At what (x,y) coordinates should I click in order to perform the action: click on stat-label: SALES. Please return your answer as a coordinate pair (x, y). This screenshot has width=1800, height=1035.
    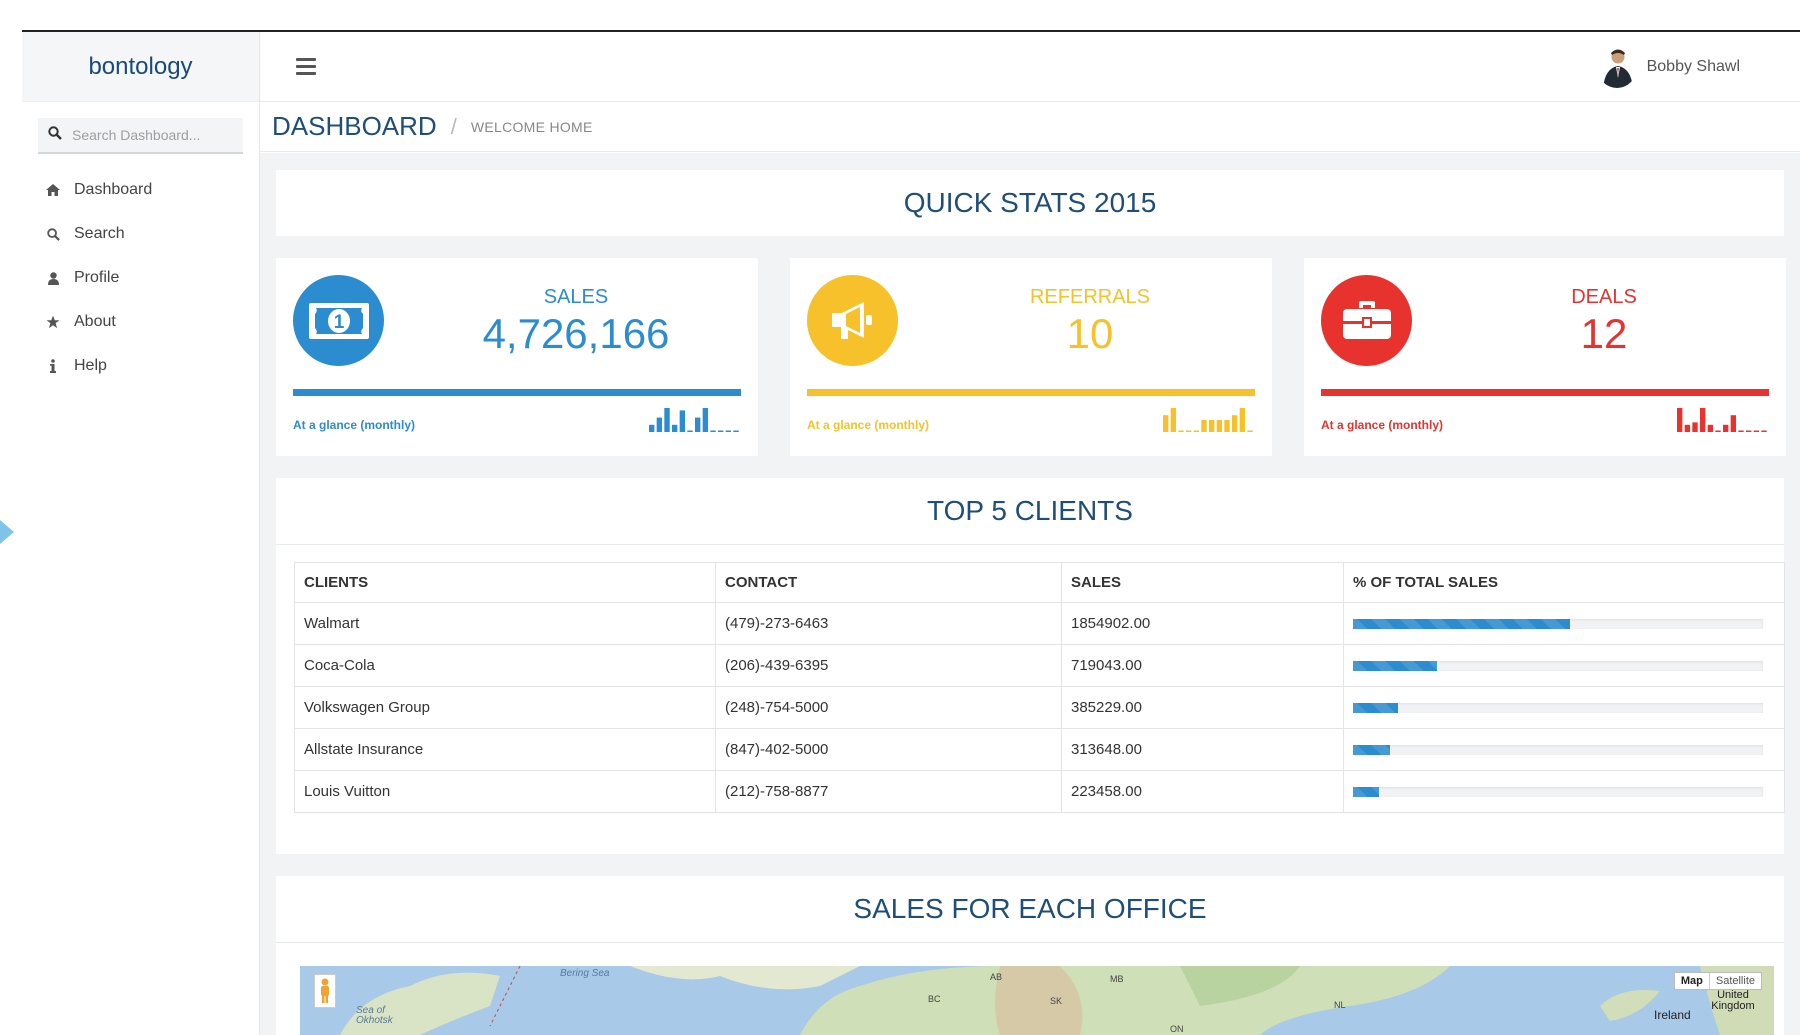
    Looking at the image, I should click on (576, 297).